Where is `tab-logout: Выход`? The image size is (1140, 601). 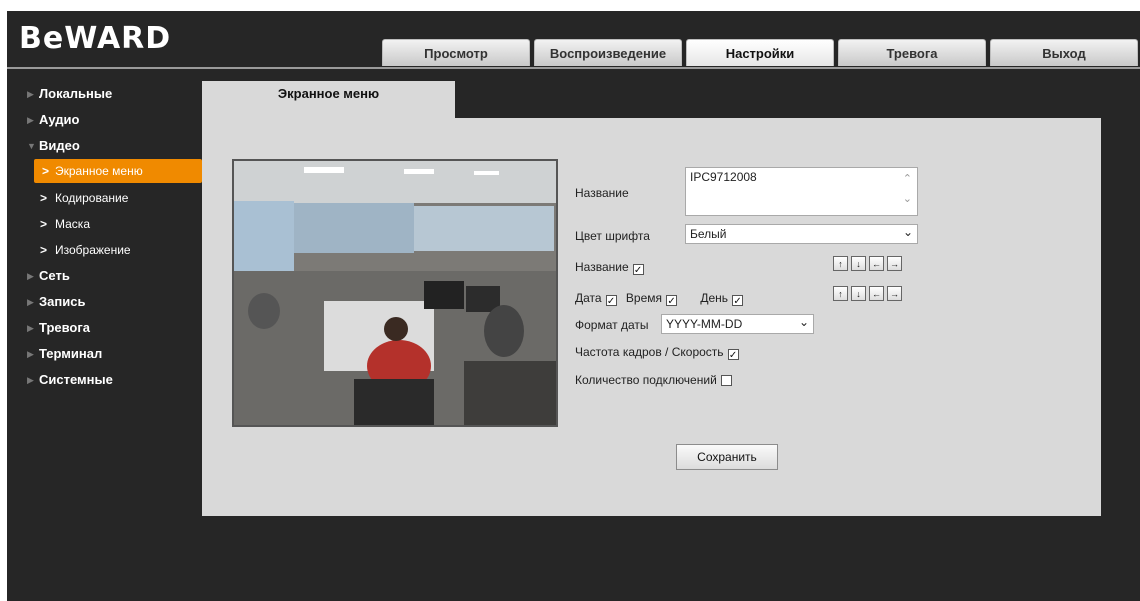
tab-logout: Выход is located at coordinates (1064, 52).